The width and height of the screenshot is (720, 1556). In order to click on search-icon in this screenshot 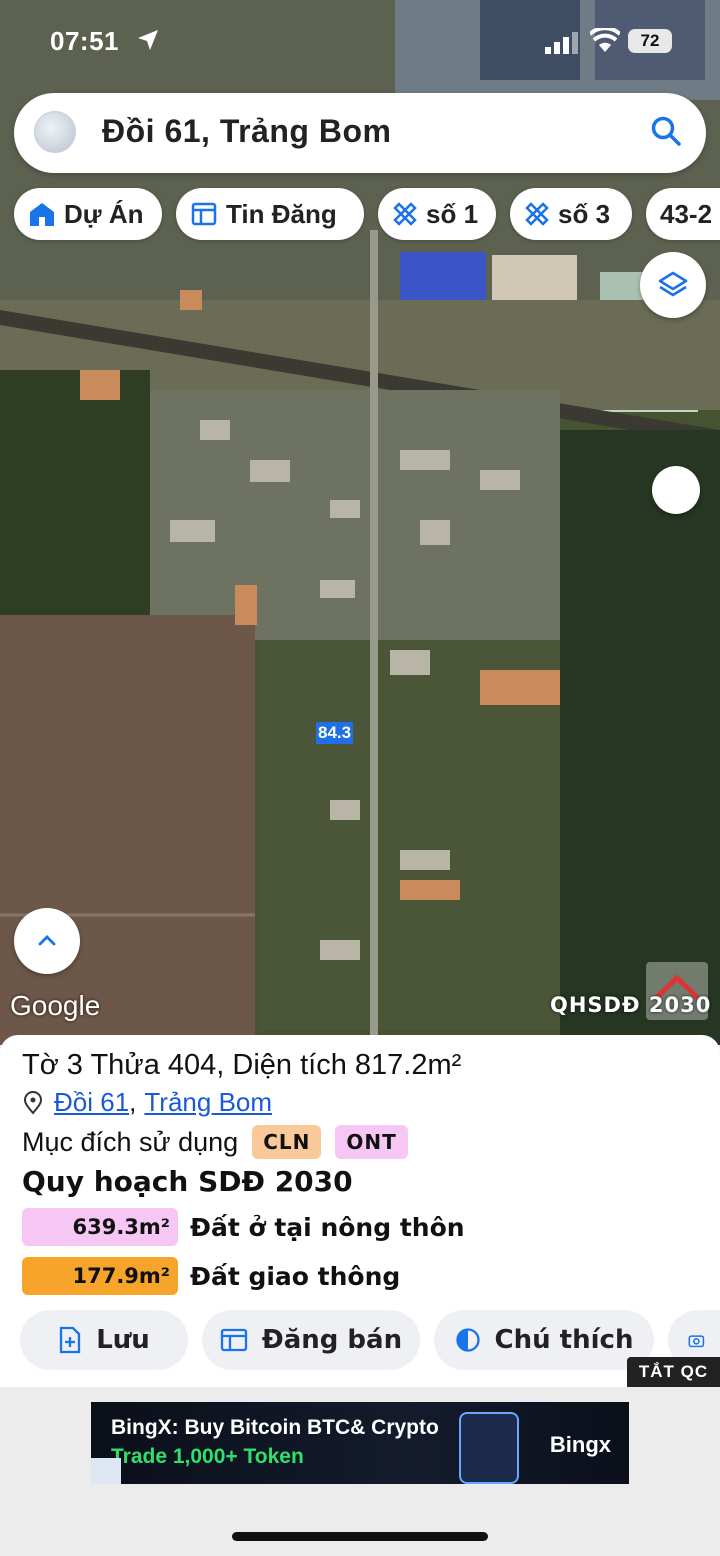, I will do `click(666, 131)`.